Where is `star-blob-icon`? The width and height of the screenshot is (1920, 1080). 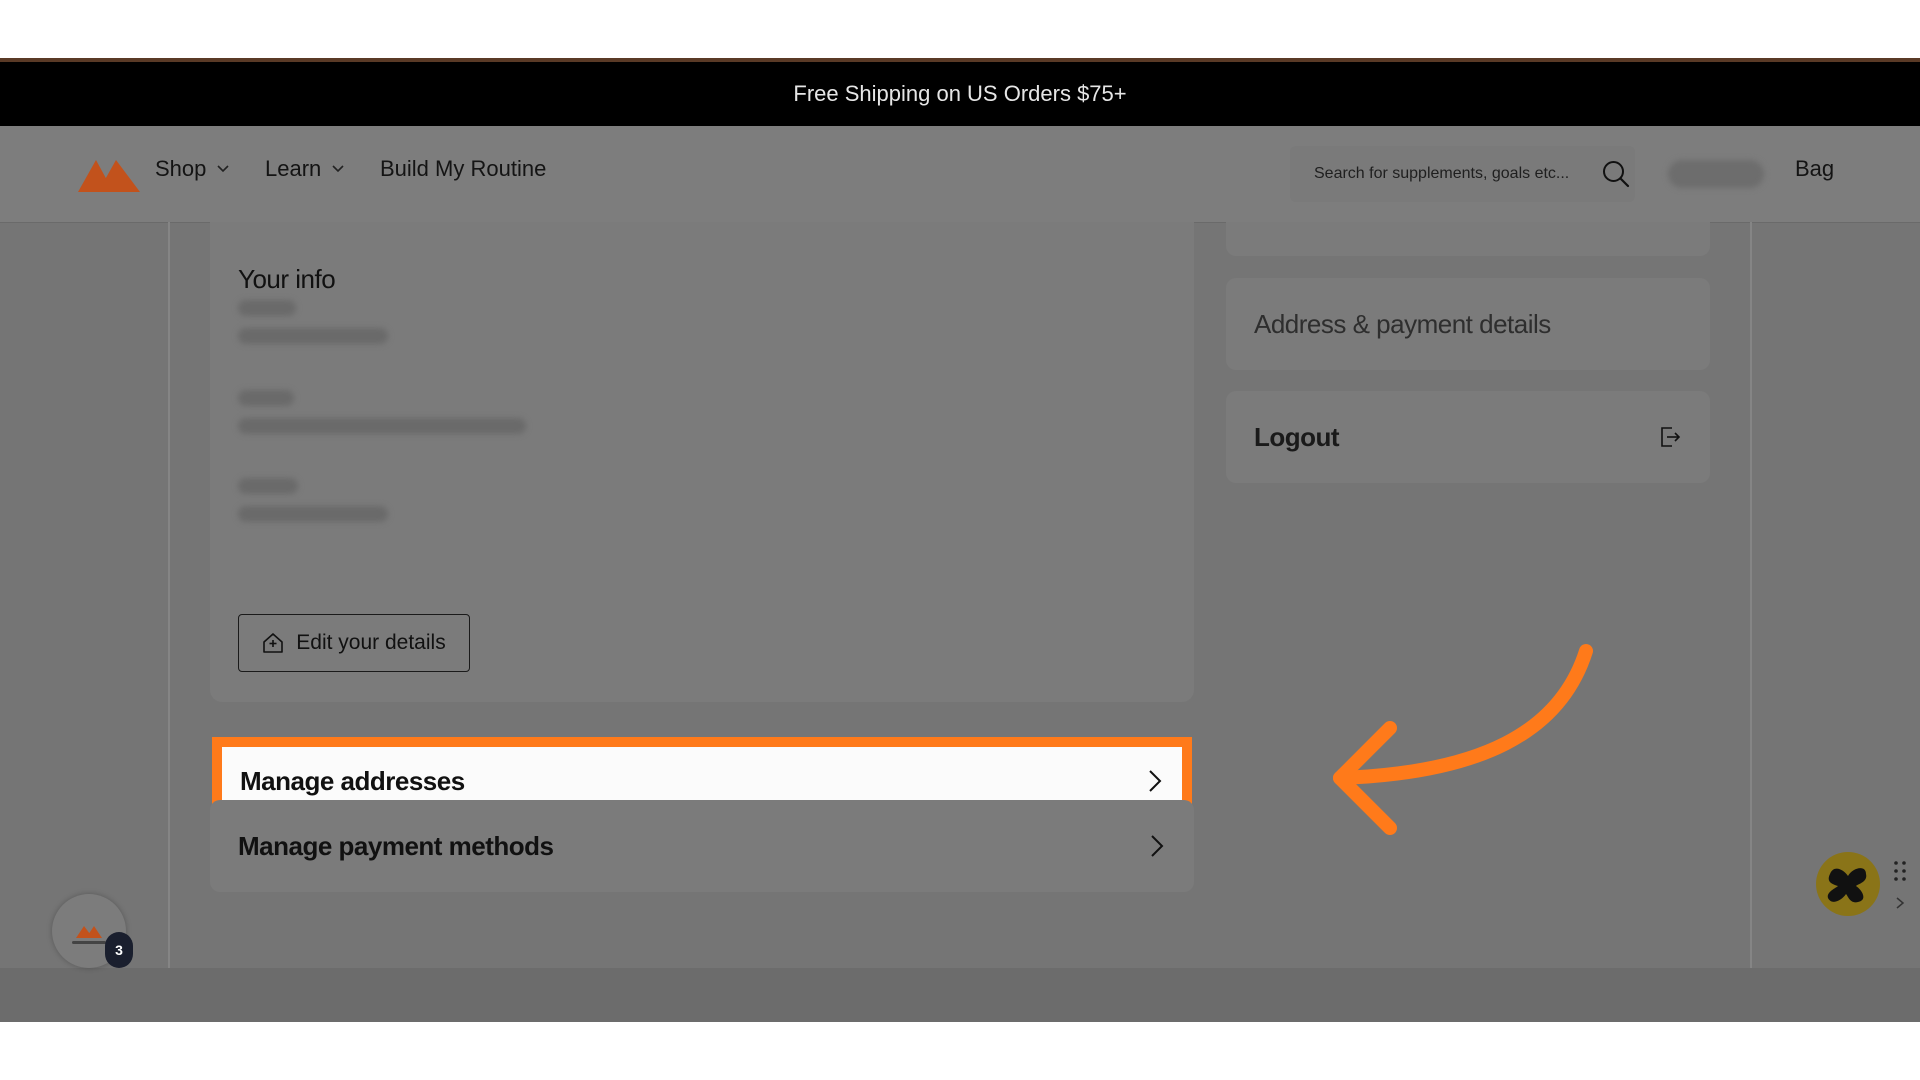
star-blob-icon is located at coordinates (1847, 885).